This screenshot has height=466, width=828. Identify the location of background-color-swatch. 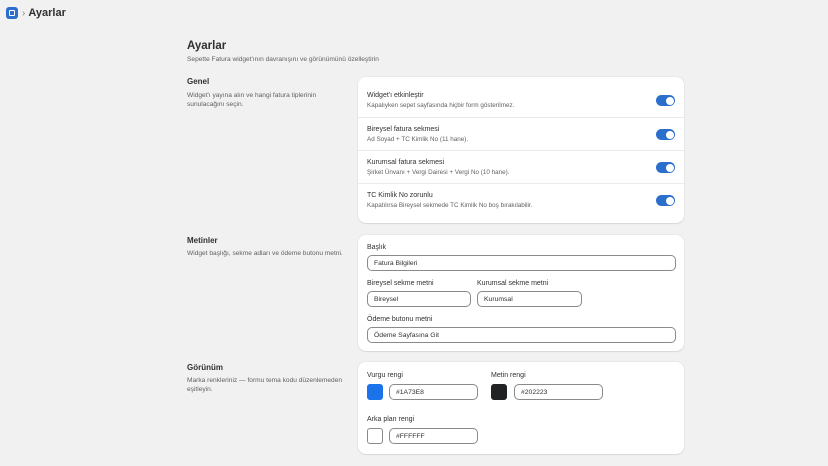
(375, 436).